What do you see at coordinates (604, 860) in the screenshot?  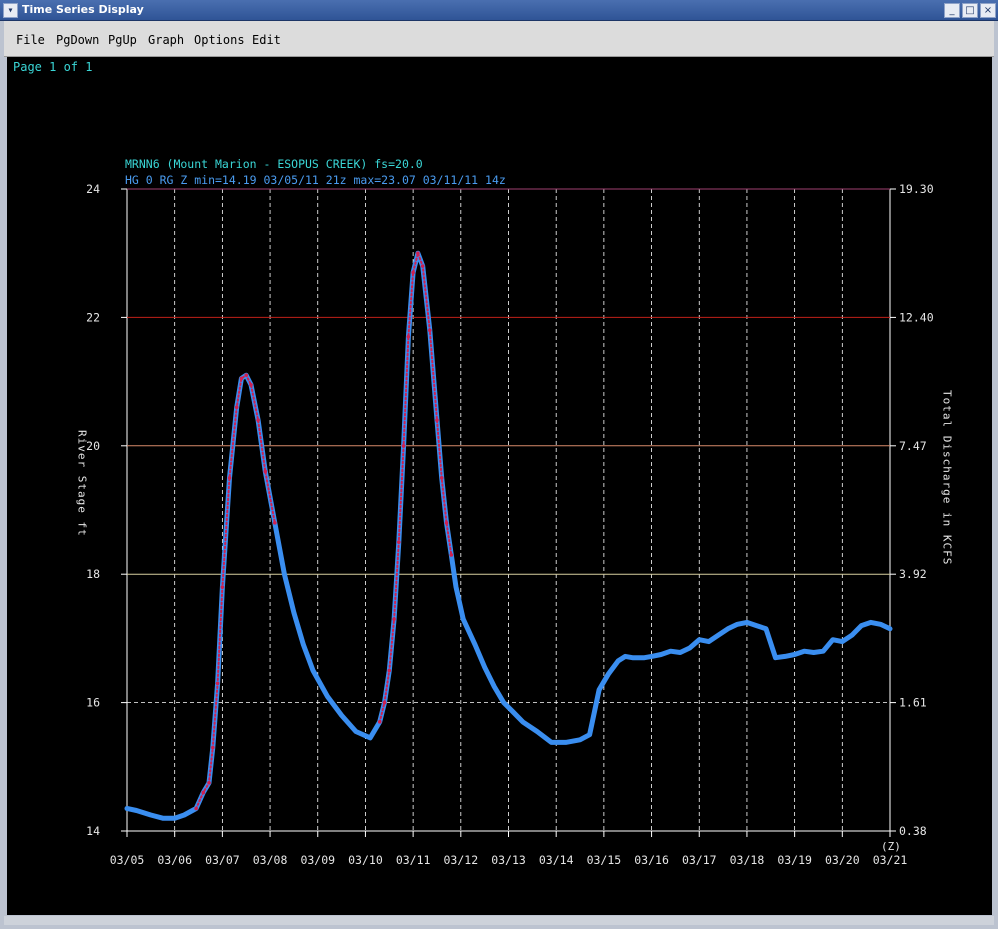 I see `x-tick-label: 03/15` at bounding box center [604, 860].